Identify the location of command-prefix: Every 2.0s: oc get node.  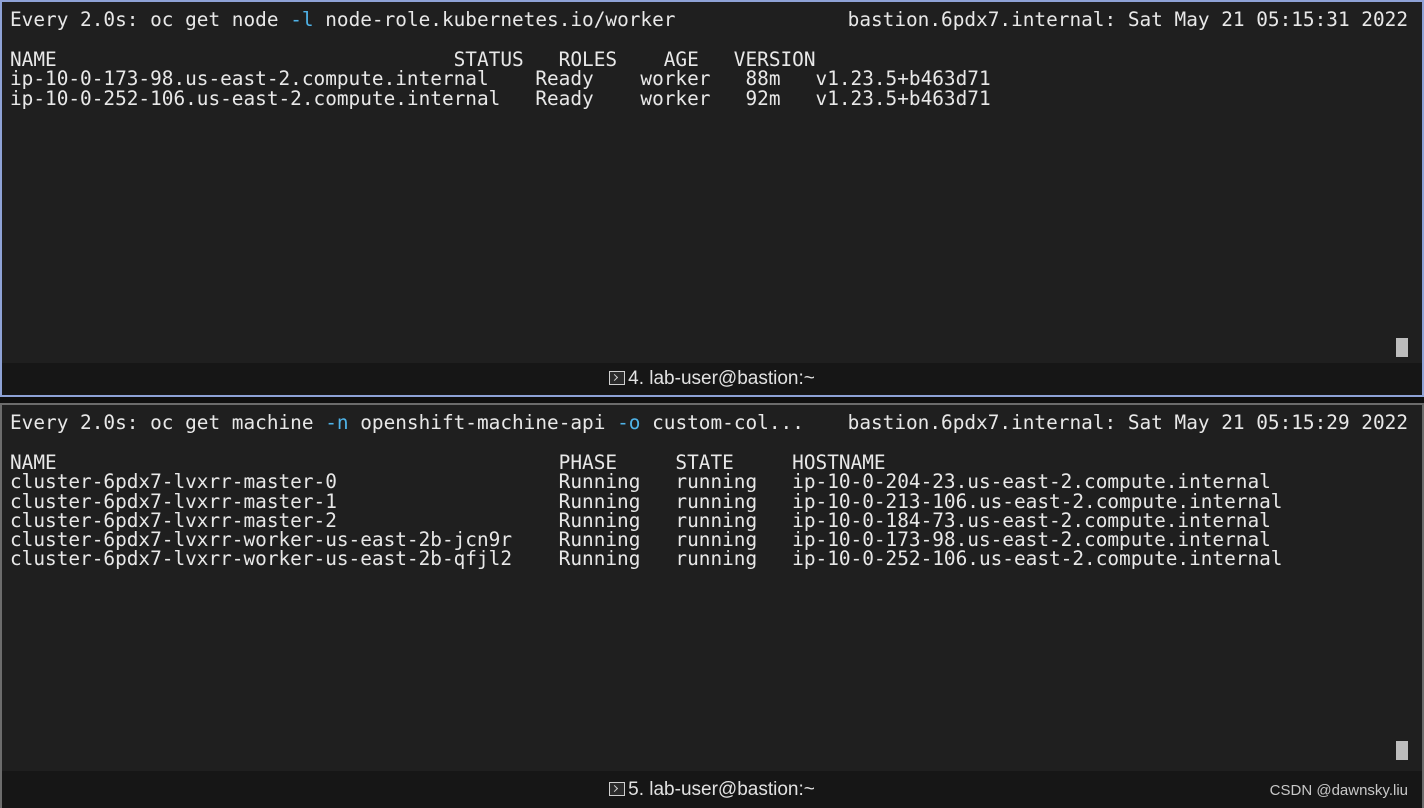
(150, 19).